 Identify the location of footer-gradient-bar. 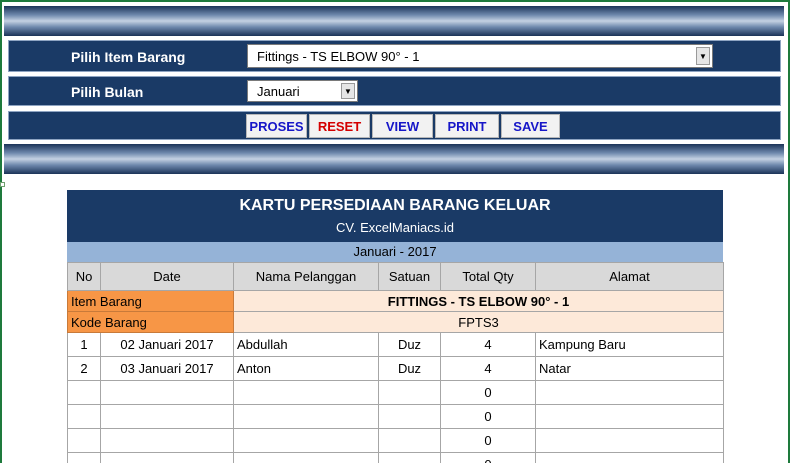
(394, 159).